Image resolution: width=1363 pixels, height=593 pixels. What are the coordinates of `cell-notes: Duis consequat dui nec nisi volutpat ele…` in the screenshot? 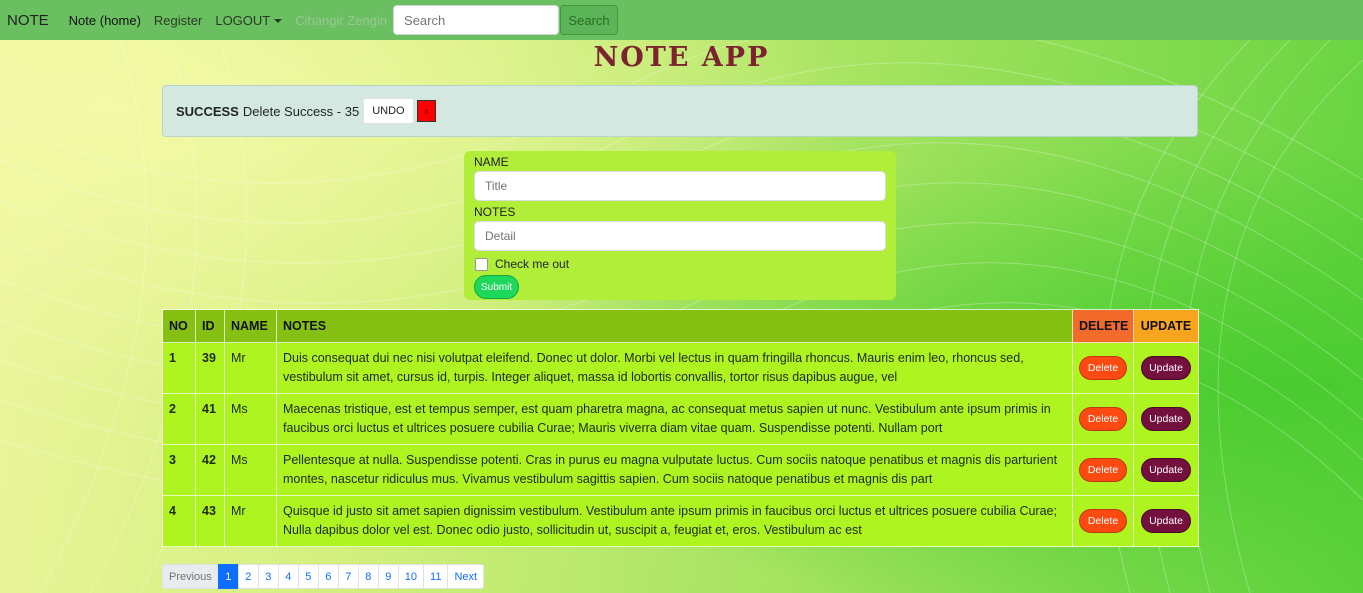 It's located at (674, 368).